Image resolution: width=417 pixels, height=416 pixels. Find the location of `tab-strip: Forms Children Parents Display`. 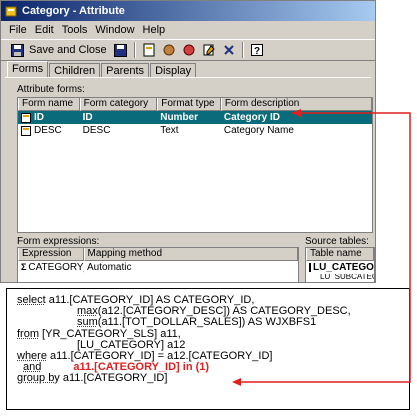

tab-strip: Forms Children Parents Display is located at coordinates (102, 69).